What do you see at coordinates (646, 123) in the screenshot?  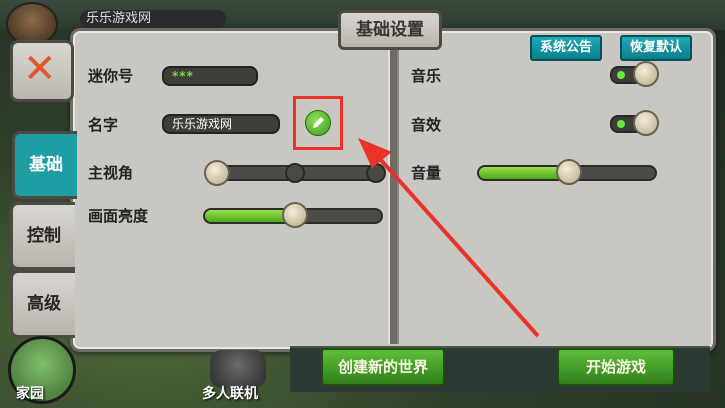 I see `sfx-toggle-knob` at bounding box center [646, 123].